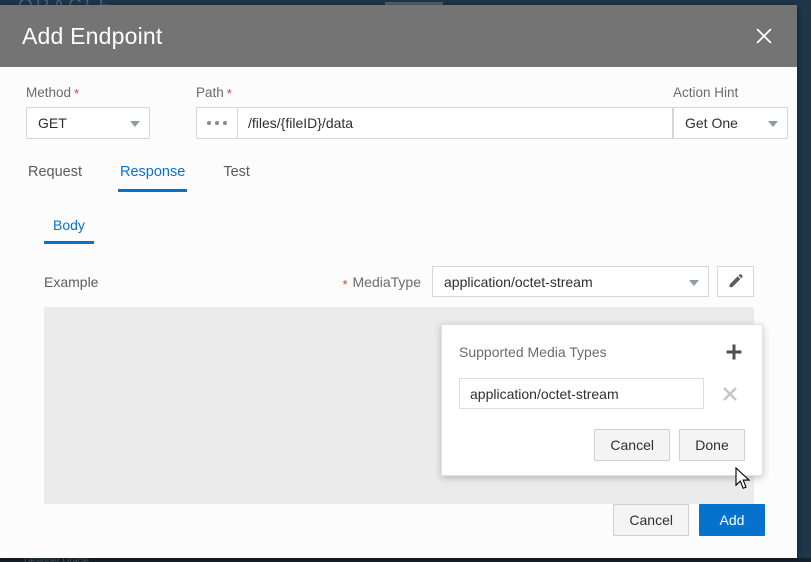 This screenshot has height=562, width=811. I want to click on popover-footer: Cancel Done, so click(602, 445).